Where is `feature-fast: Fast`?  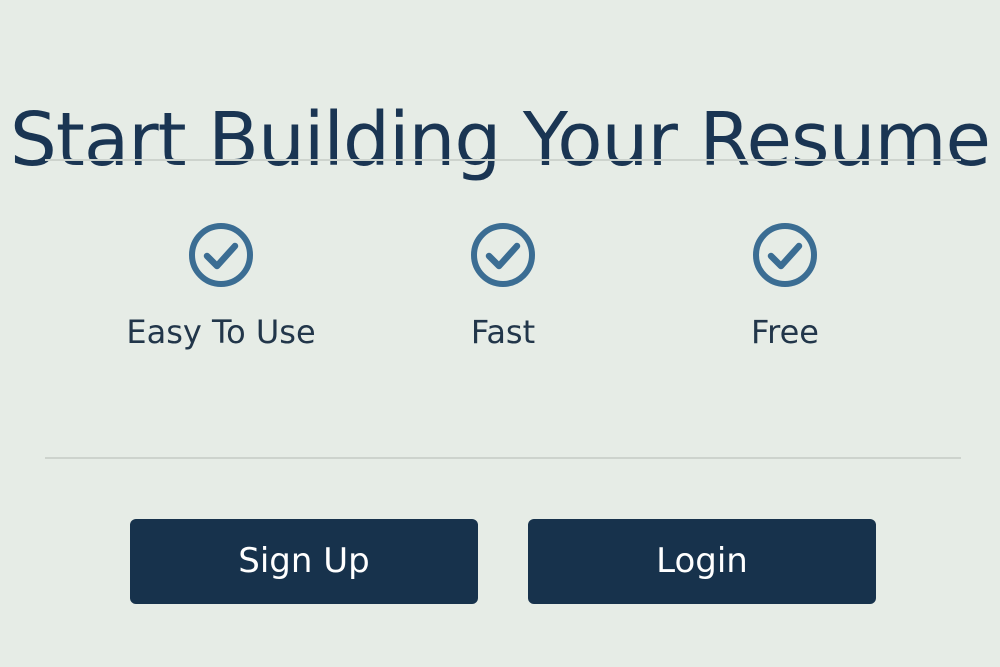 feature-fast: Fast is located at coordinates (503, 287).